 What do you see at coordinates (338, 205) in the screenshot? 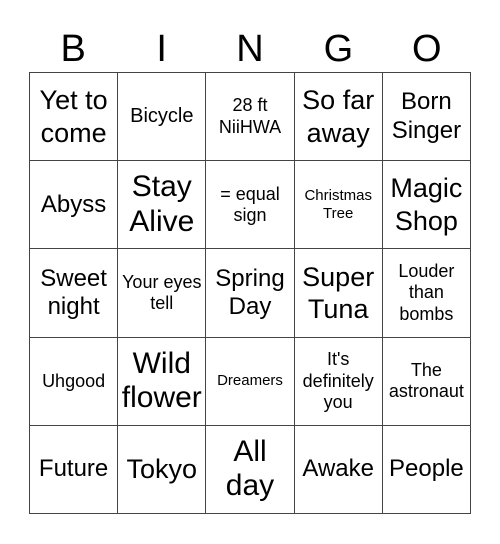
I see `bingo-cell: Christmas Tree` at bounding box center [338, 205].